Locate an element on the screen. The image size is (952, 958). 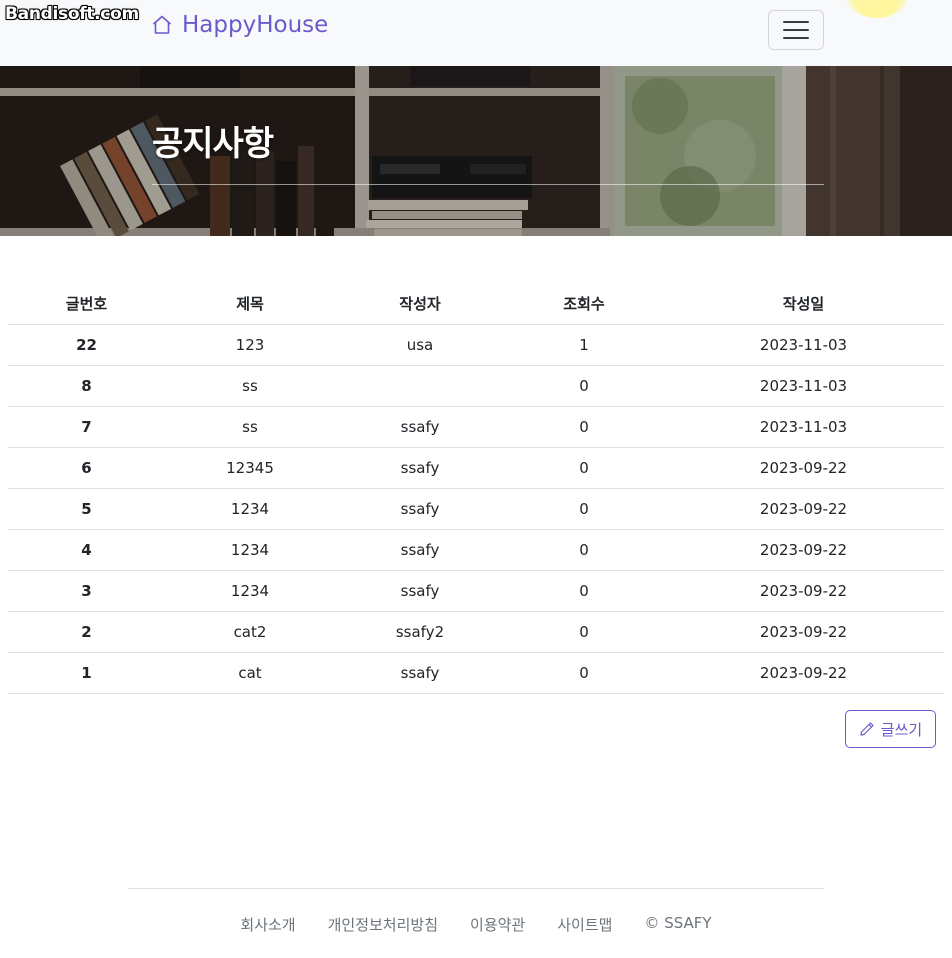
table-row: 5 1234 ssafy 0 2023-09-22 is located at coordinates (476, 509).